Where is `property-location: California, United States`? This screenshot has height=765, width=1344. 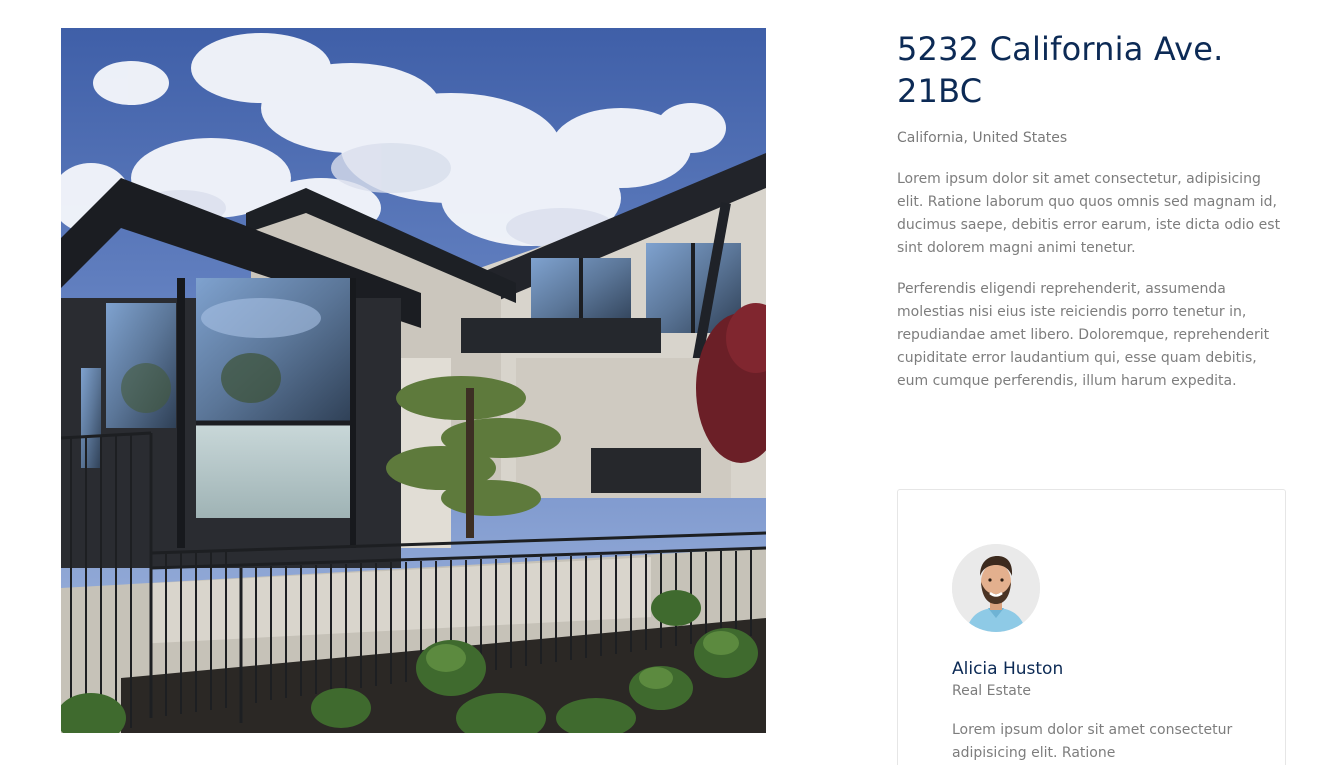
property-location: California, United States is located at coordinates (982, 138).